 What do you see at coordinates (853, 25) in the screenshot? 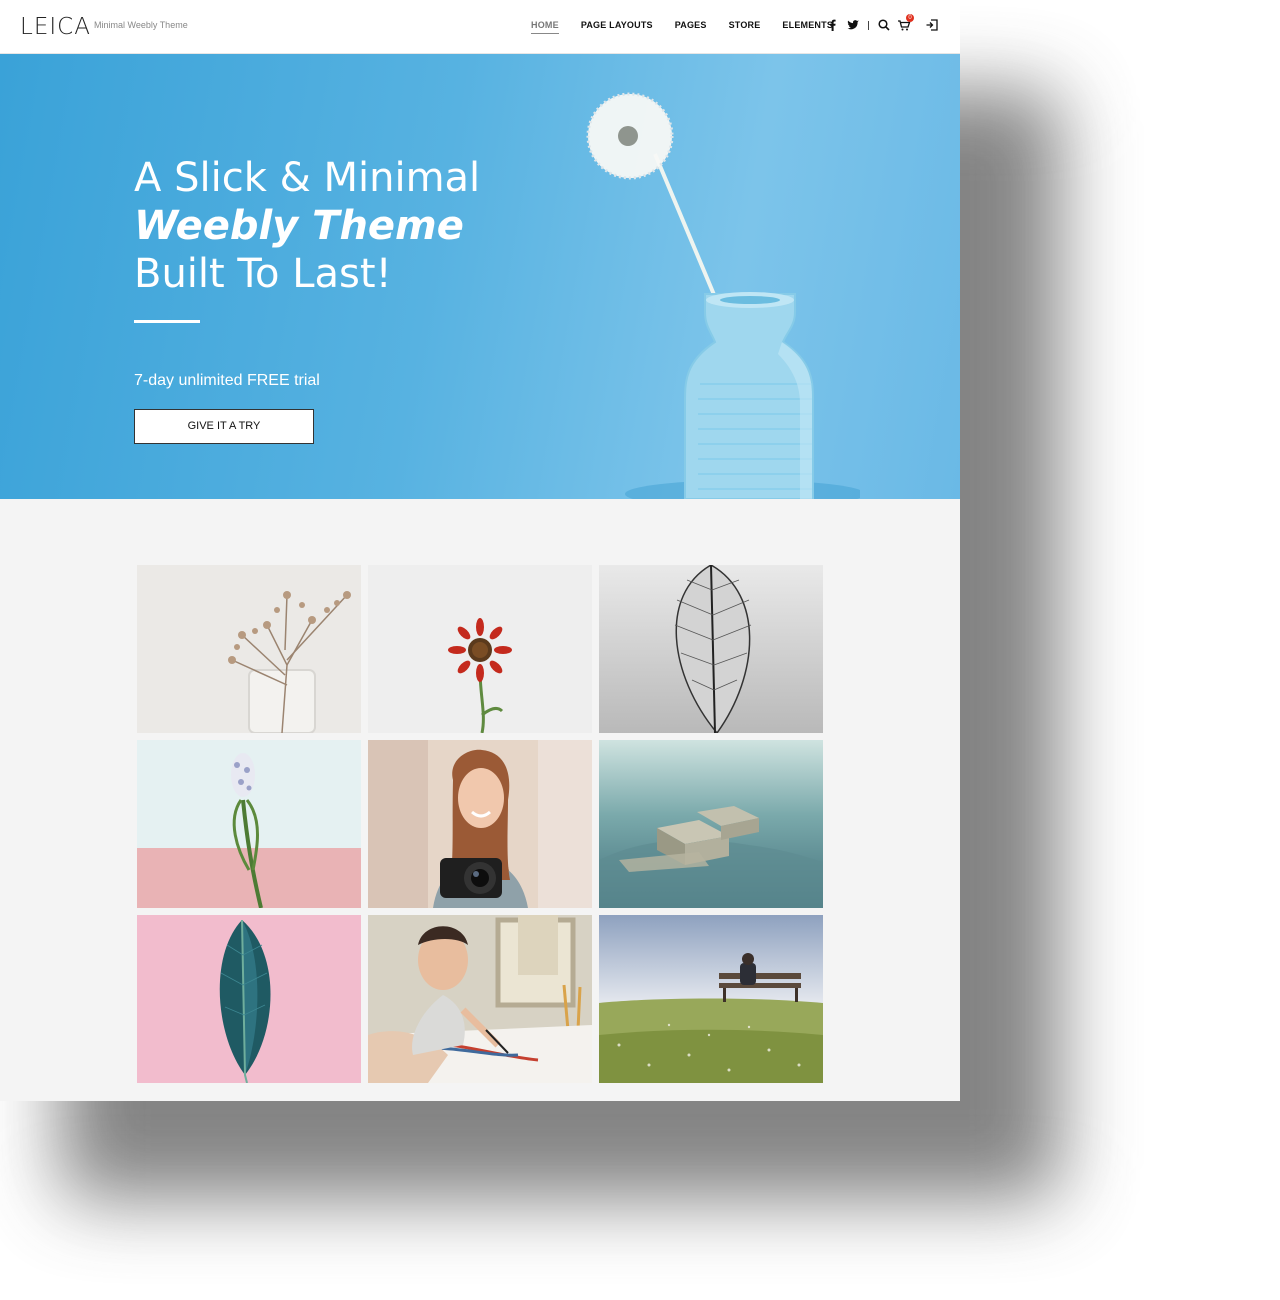
I see `twitter-icon` at bounding box center [853, 25].